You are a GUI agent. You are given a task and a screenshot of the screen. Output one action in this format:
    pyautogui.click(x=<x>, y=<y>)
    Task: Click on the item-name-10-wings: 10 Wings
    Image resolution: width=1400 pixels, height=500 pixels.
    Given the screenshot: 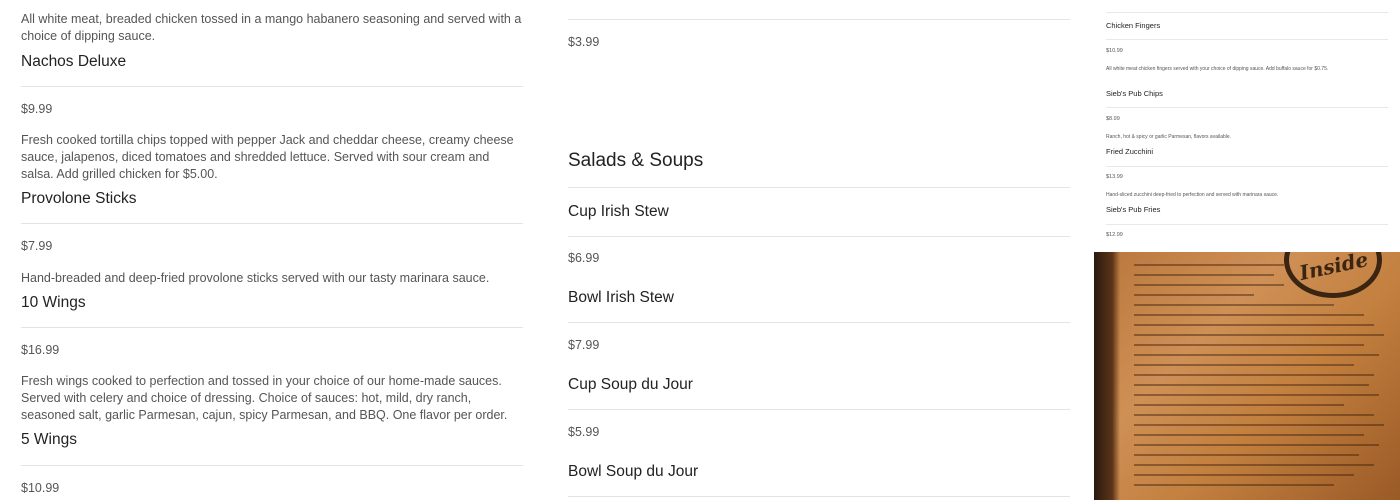 What is the action you would take?
    pyautogui.click(x=53, y=302)
    